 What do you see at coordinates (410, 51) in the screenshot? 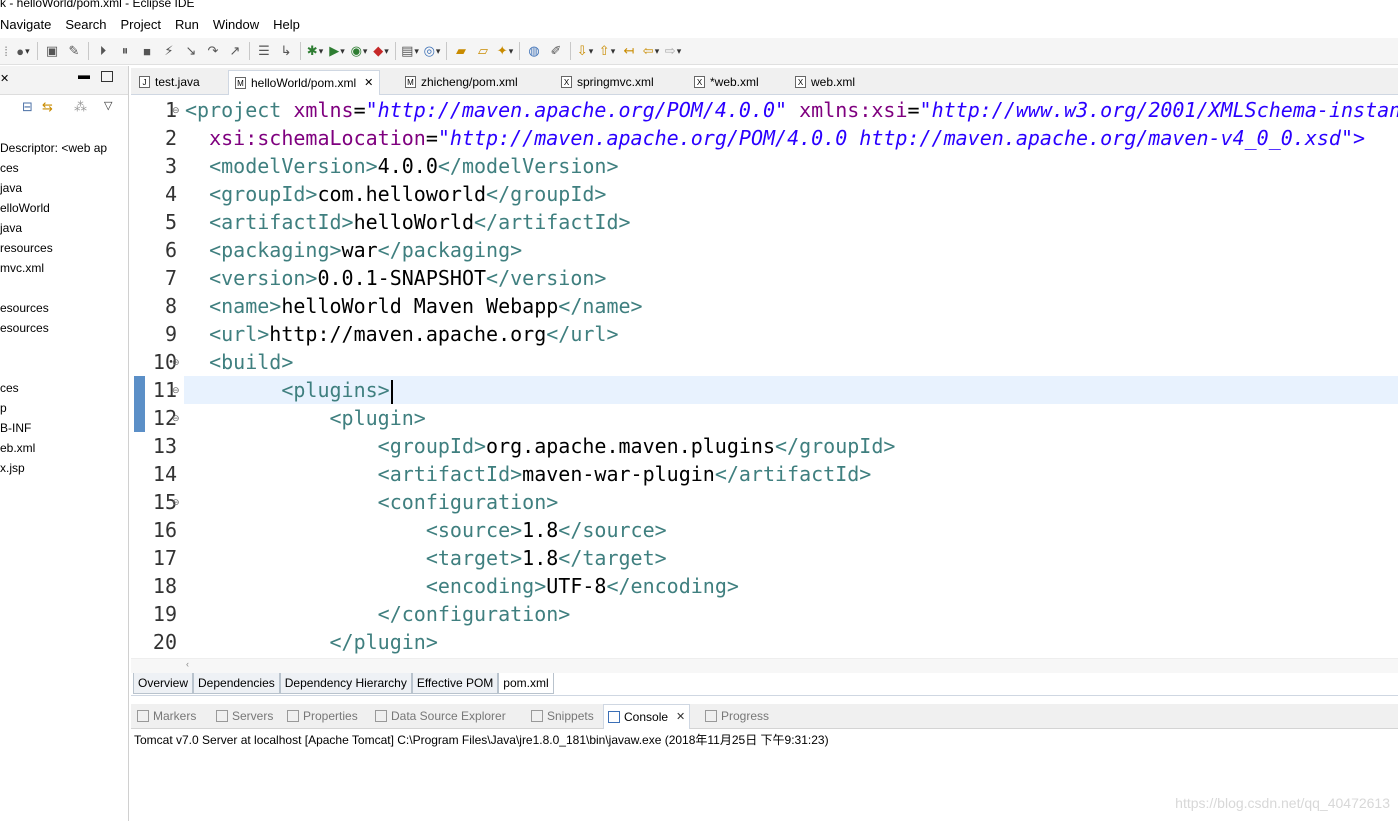
I see `new-server-icon: ▤` at bounding box center [410, 51].